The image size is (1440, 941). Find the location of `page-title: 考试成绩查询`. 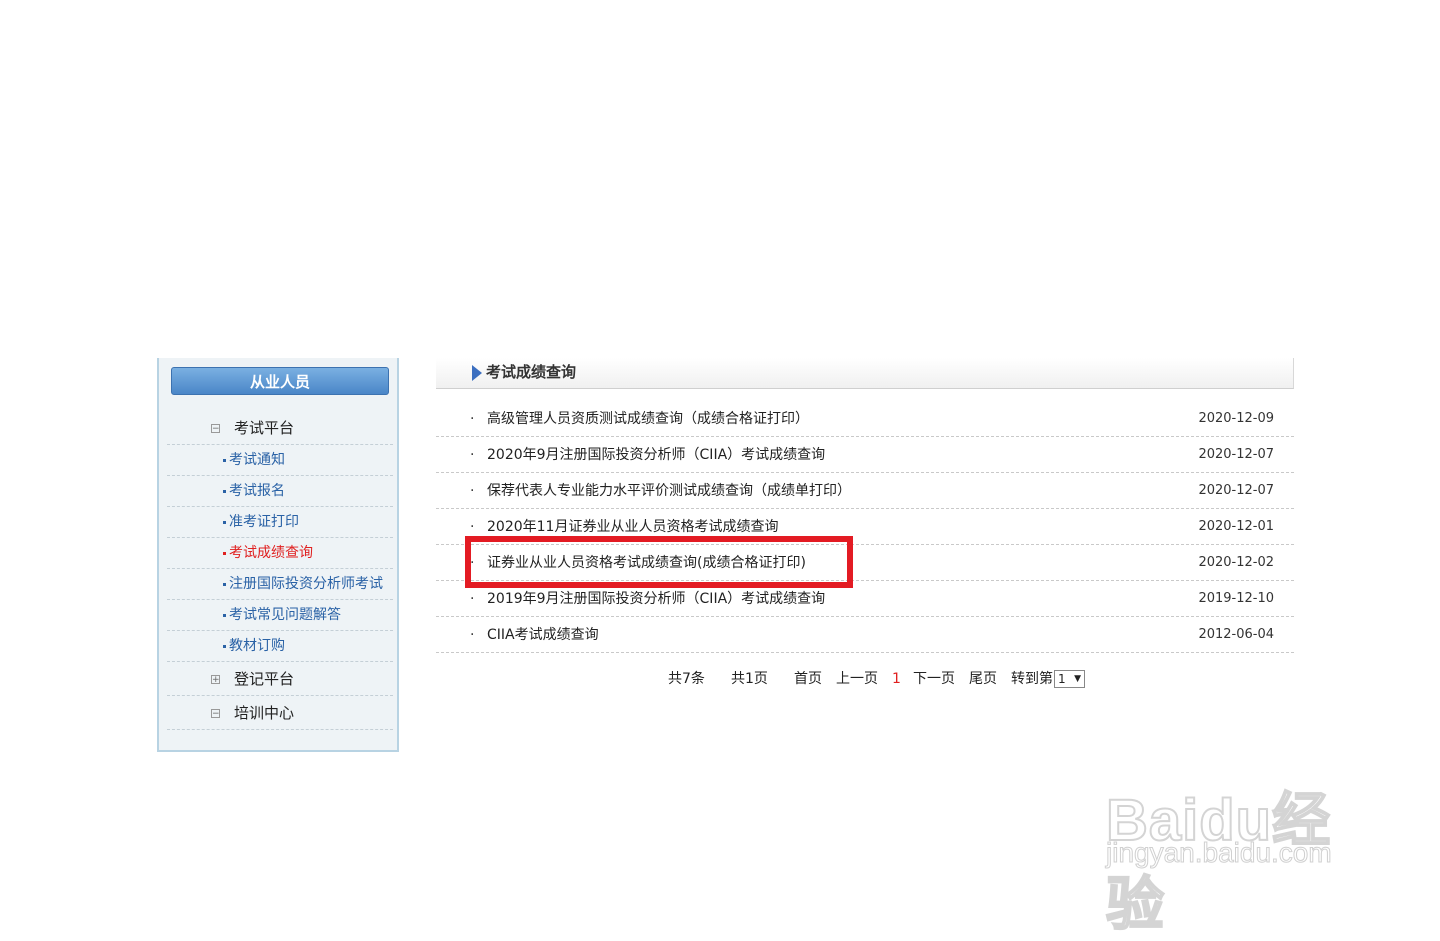

page-title: 考试成绩查询 is located at coordinates (531, 372).